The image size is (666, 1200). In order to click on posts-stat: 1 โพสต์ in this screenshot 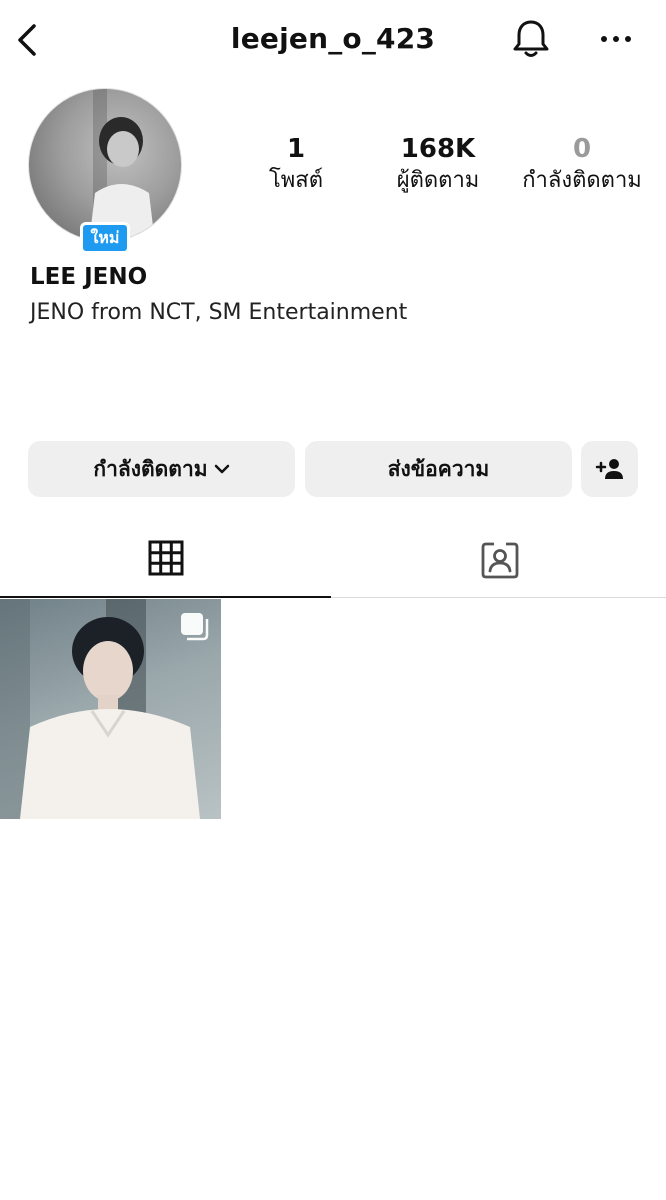, I will do `click(296, 164)`.